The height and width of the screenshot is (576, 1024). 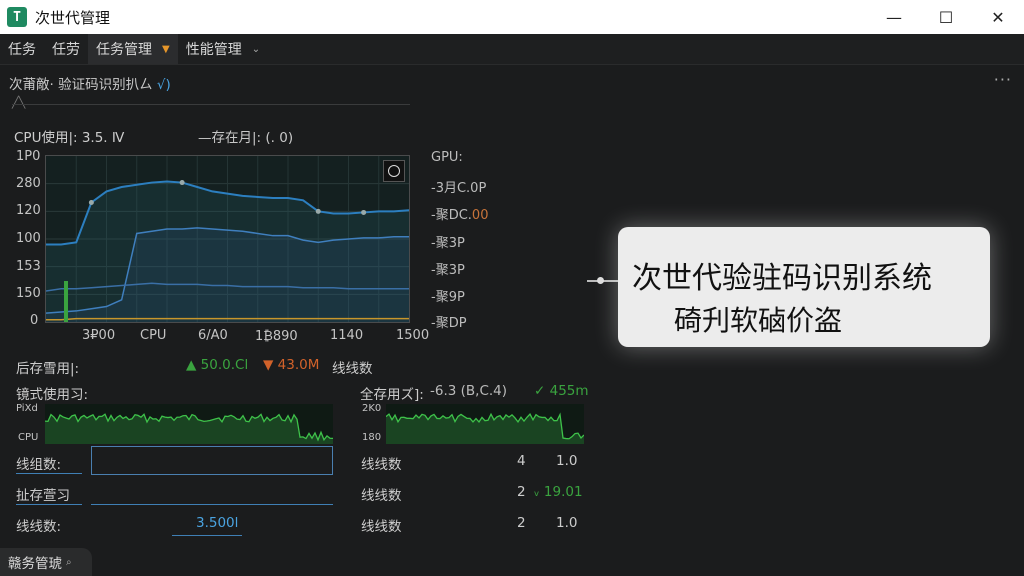 What do you see at coordinates (276, 336) in the screenshot?
I see `x-tick-label: 1₿890` at bounding box center [276, 336].